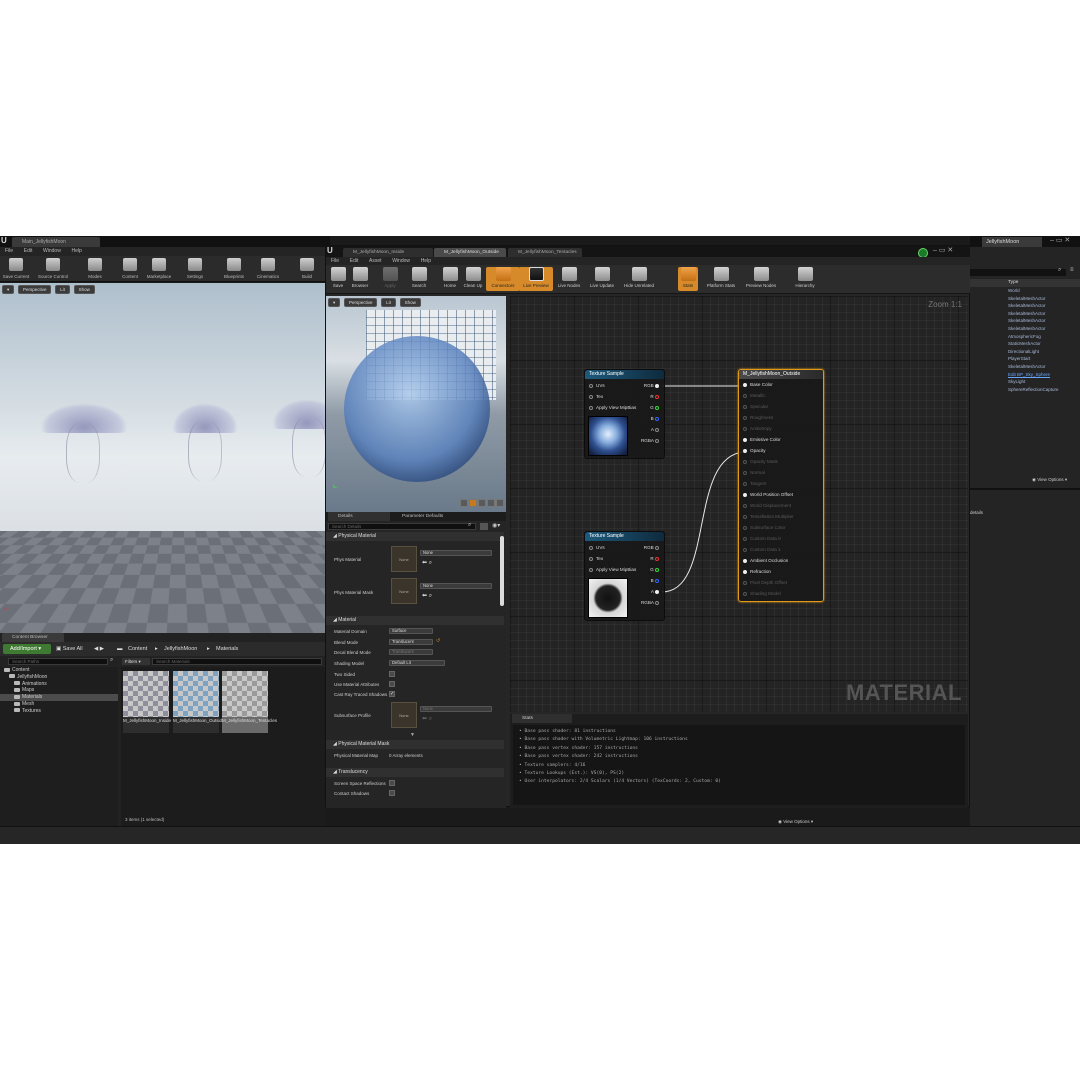 The width and height of the screenshot is (1080, 1080). What do you see at coordinates (432, 516) in the screenshot?
I see `tab-parameter-defaults: Parameter Defaults` at bounding box center [432, 516].